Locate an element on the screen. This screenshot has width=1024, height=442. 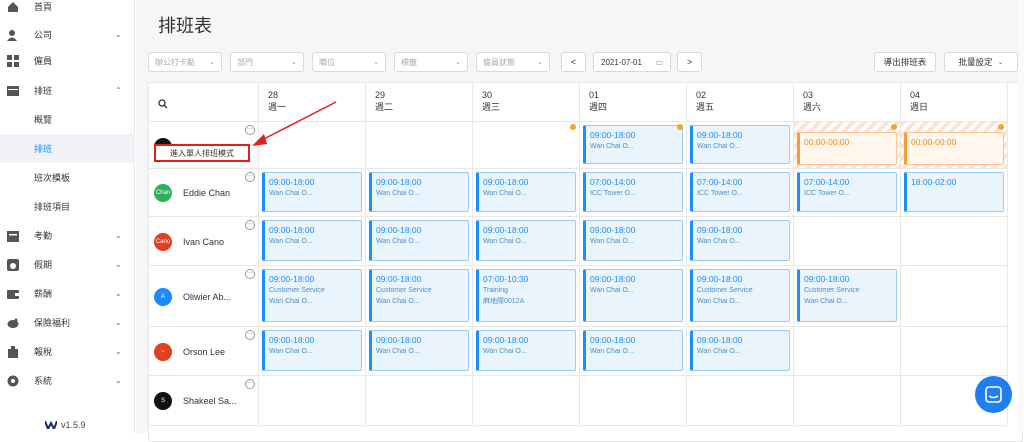
sidebar-item-12: 報稅 ⌄ is located at coordinates (67, 351).